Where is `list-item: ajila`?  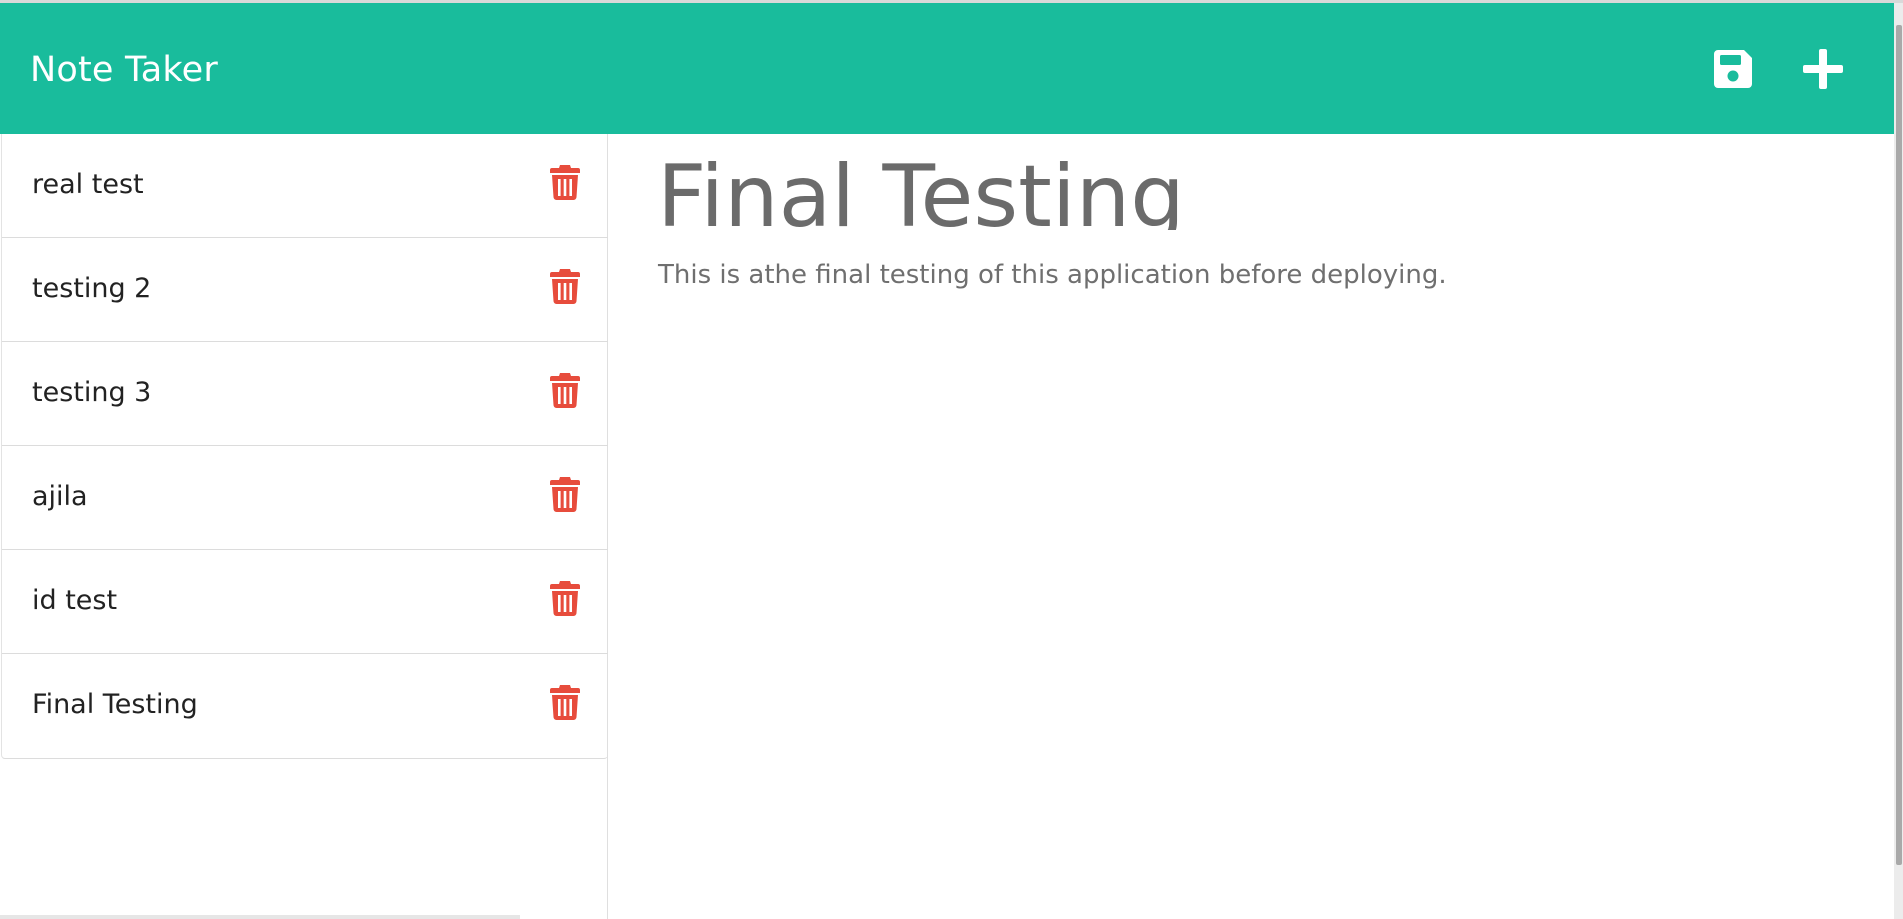 list-item: ajila is located at coordinates (305, 498).